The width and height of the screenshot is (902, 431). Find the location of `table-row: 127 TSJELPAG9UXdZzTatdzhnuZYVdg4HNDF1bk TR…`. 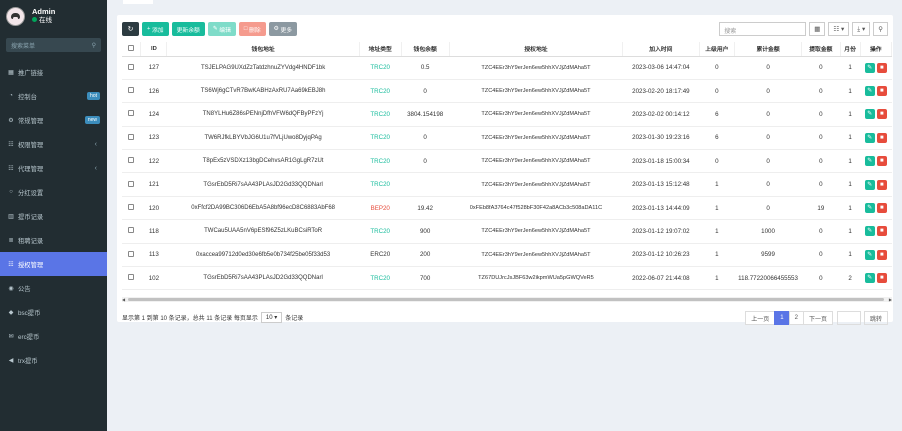

table-row: 127 TSJELPAG9UXdZzTatdzhnuZYVdg4HNDF1bk TR… is located at coordinates (507, 68).